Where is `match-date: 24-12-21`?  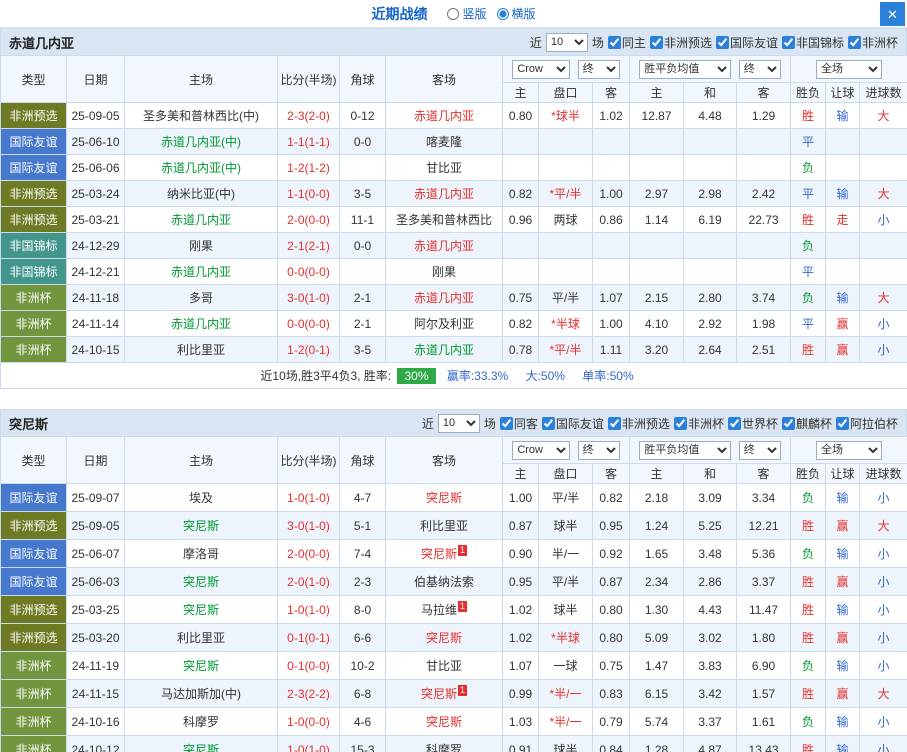
match-date: 24-12-21 is located at coordinates (95, 271).